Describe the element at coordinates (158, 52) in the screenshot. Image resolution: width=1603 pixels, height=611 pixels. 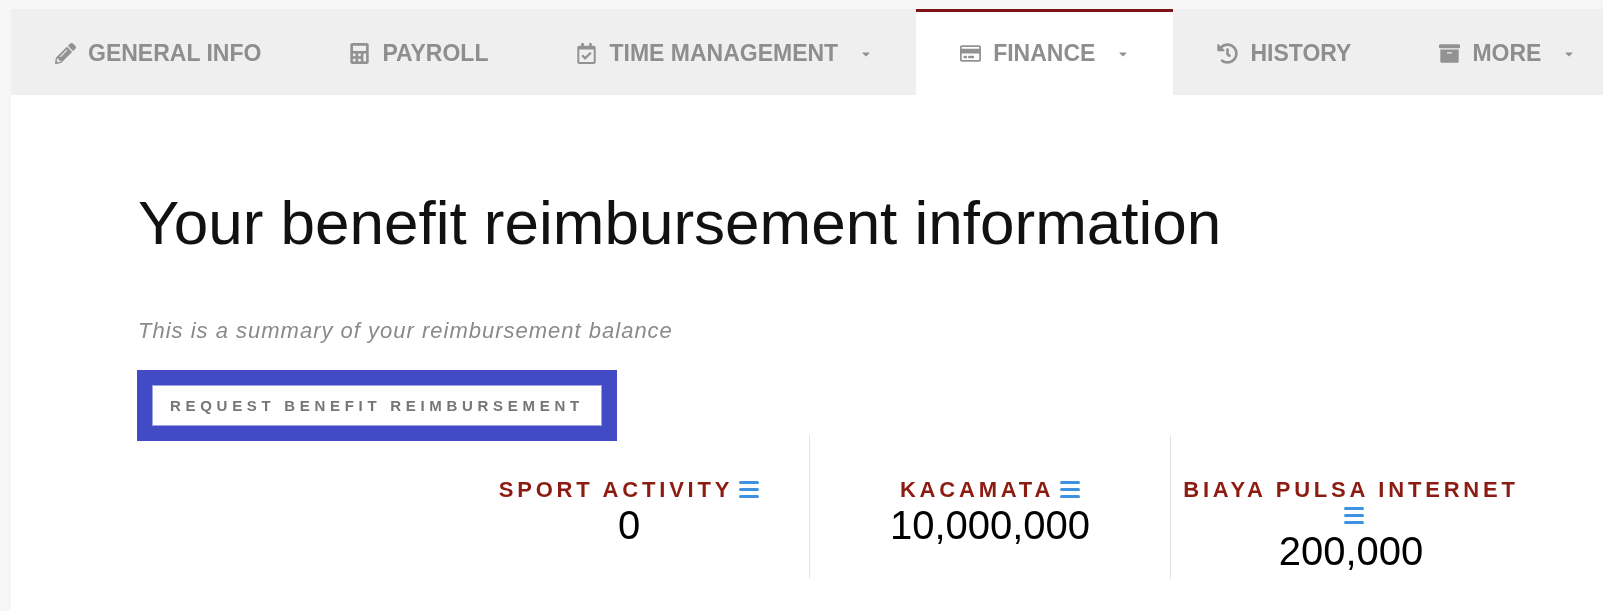
I see `nav-tab: GENERAL INFO` at that location.